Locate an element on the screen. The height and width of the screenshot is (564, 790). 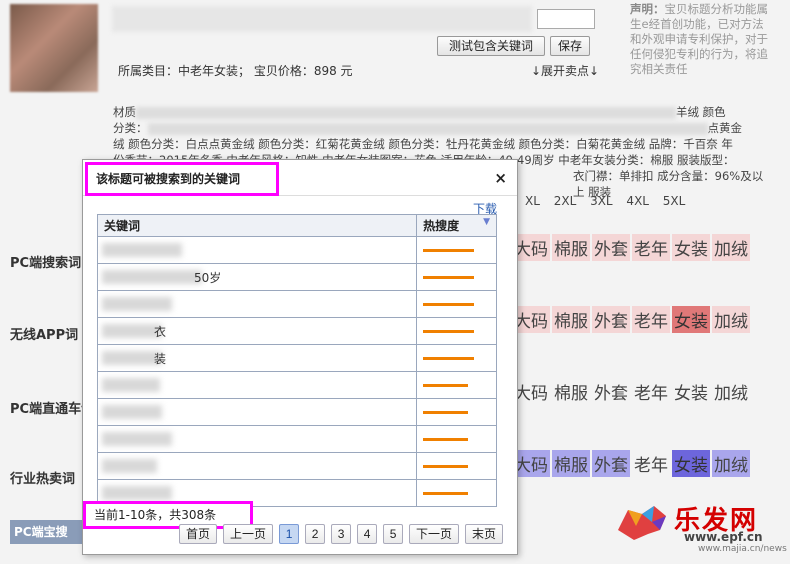
attr-line2-suffix: 点黄金 is located at coordinates (725, 128).